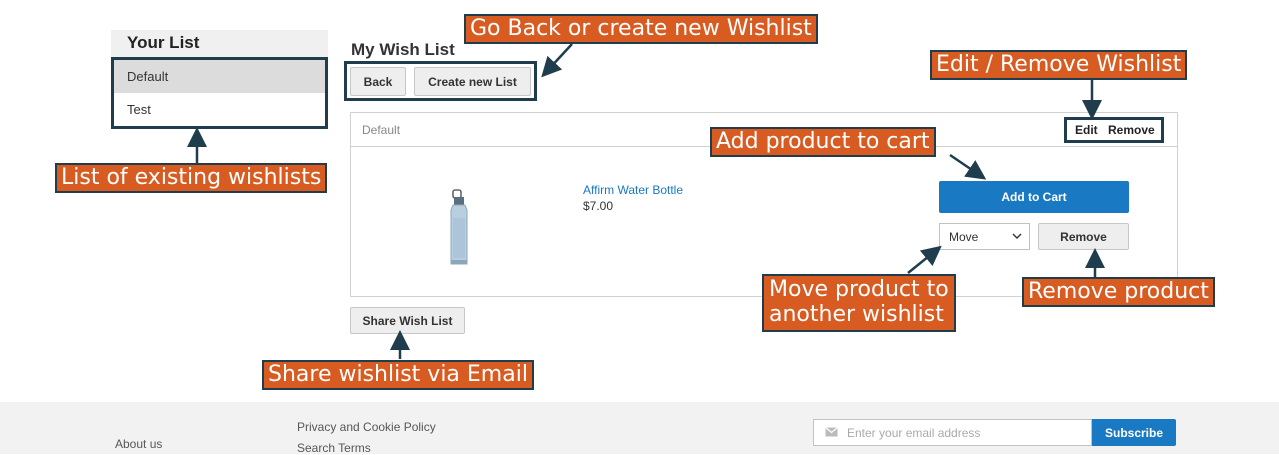  I want to click on annotation-go-back: Go Back or create new Wishlist, so click(641, 29).